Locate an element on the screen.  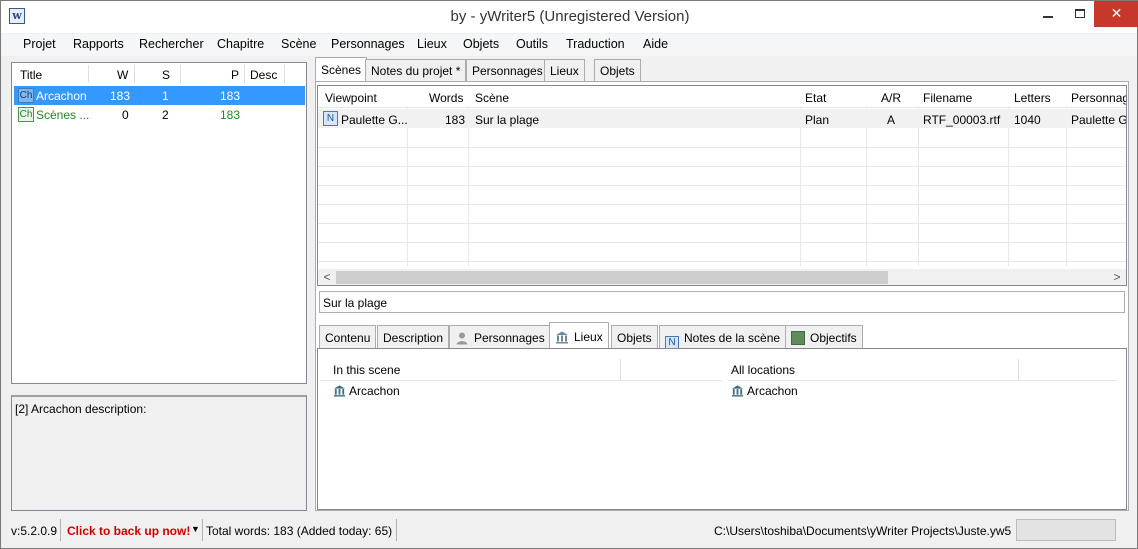
scene-title-value: Sur la plage is located at coordinates (355, 303).